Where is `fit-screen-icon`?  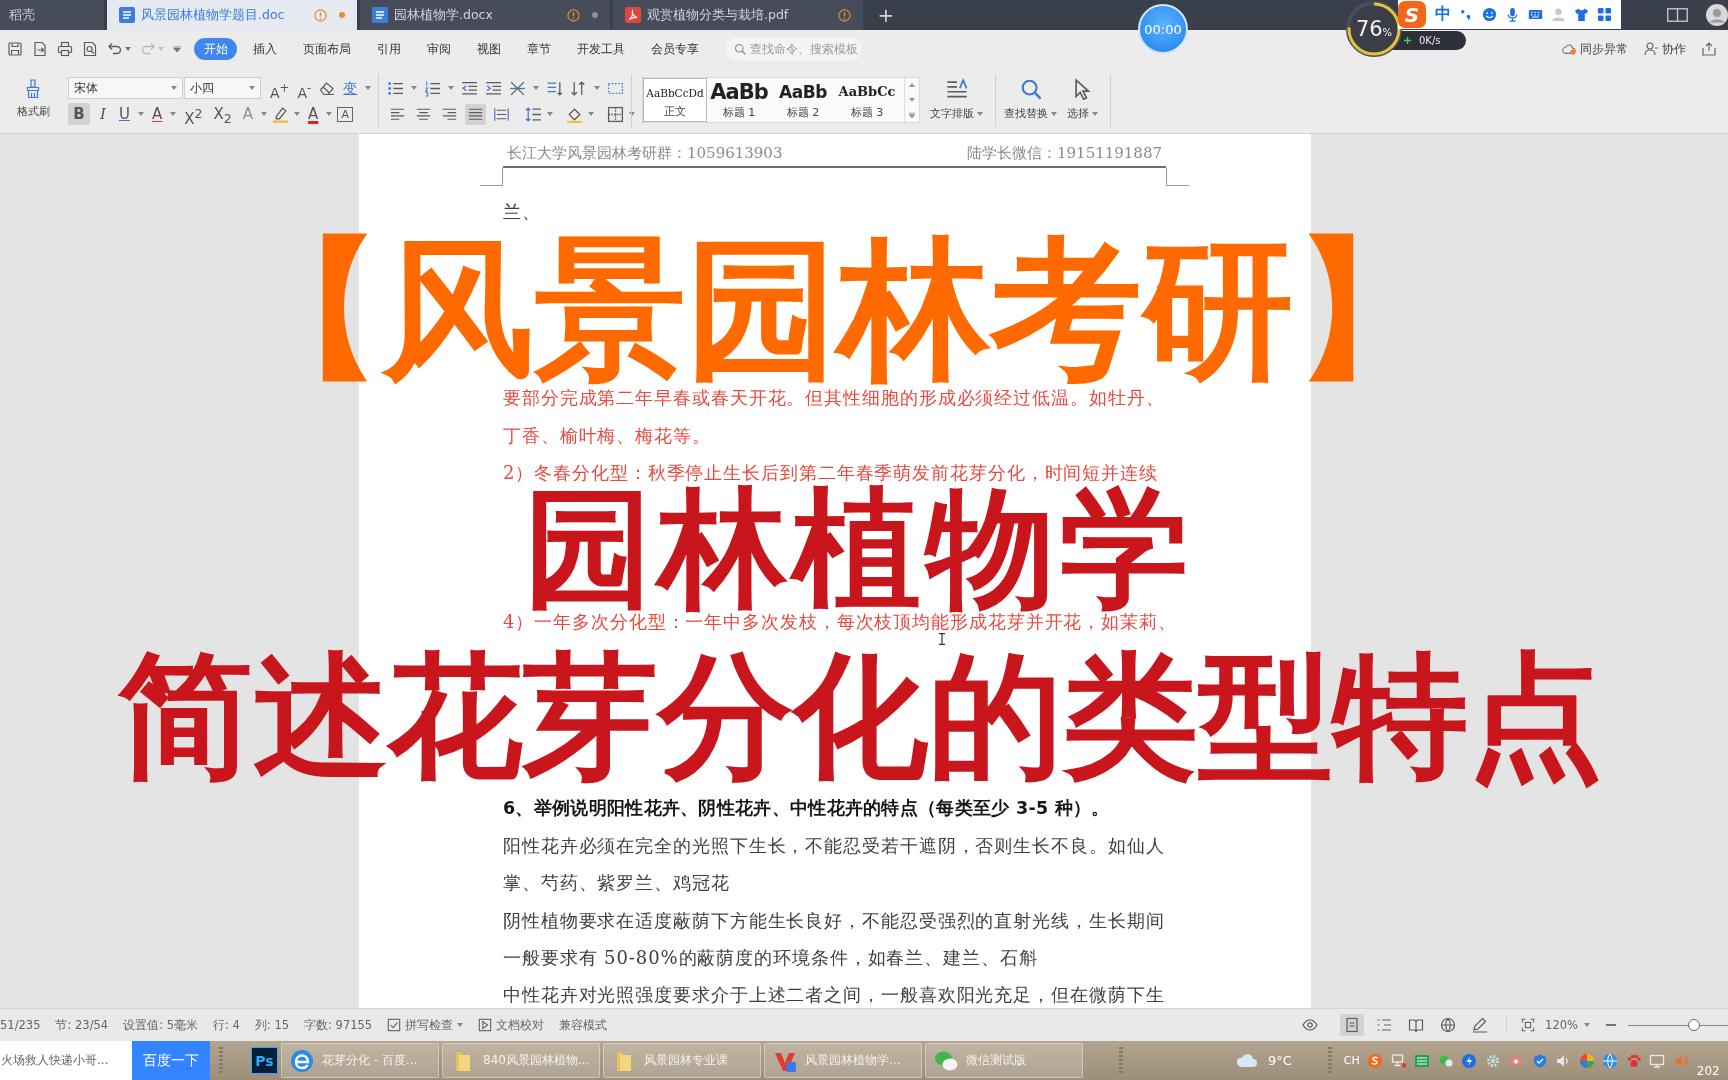
fit-screen-icon is located at coordinates (1528, 1025).